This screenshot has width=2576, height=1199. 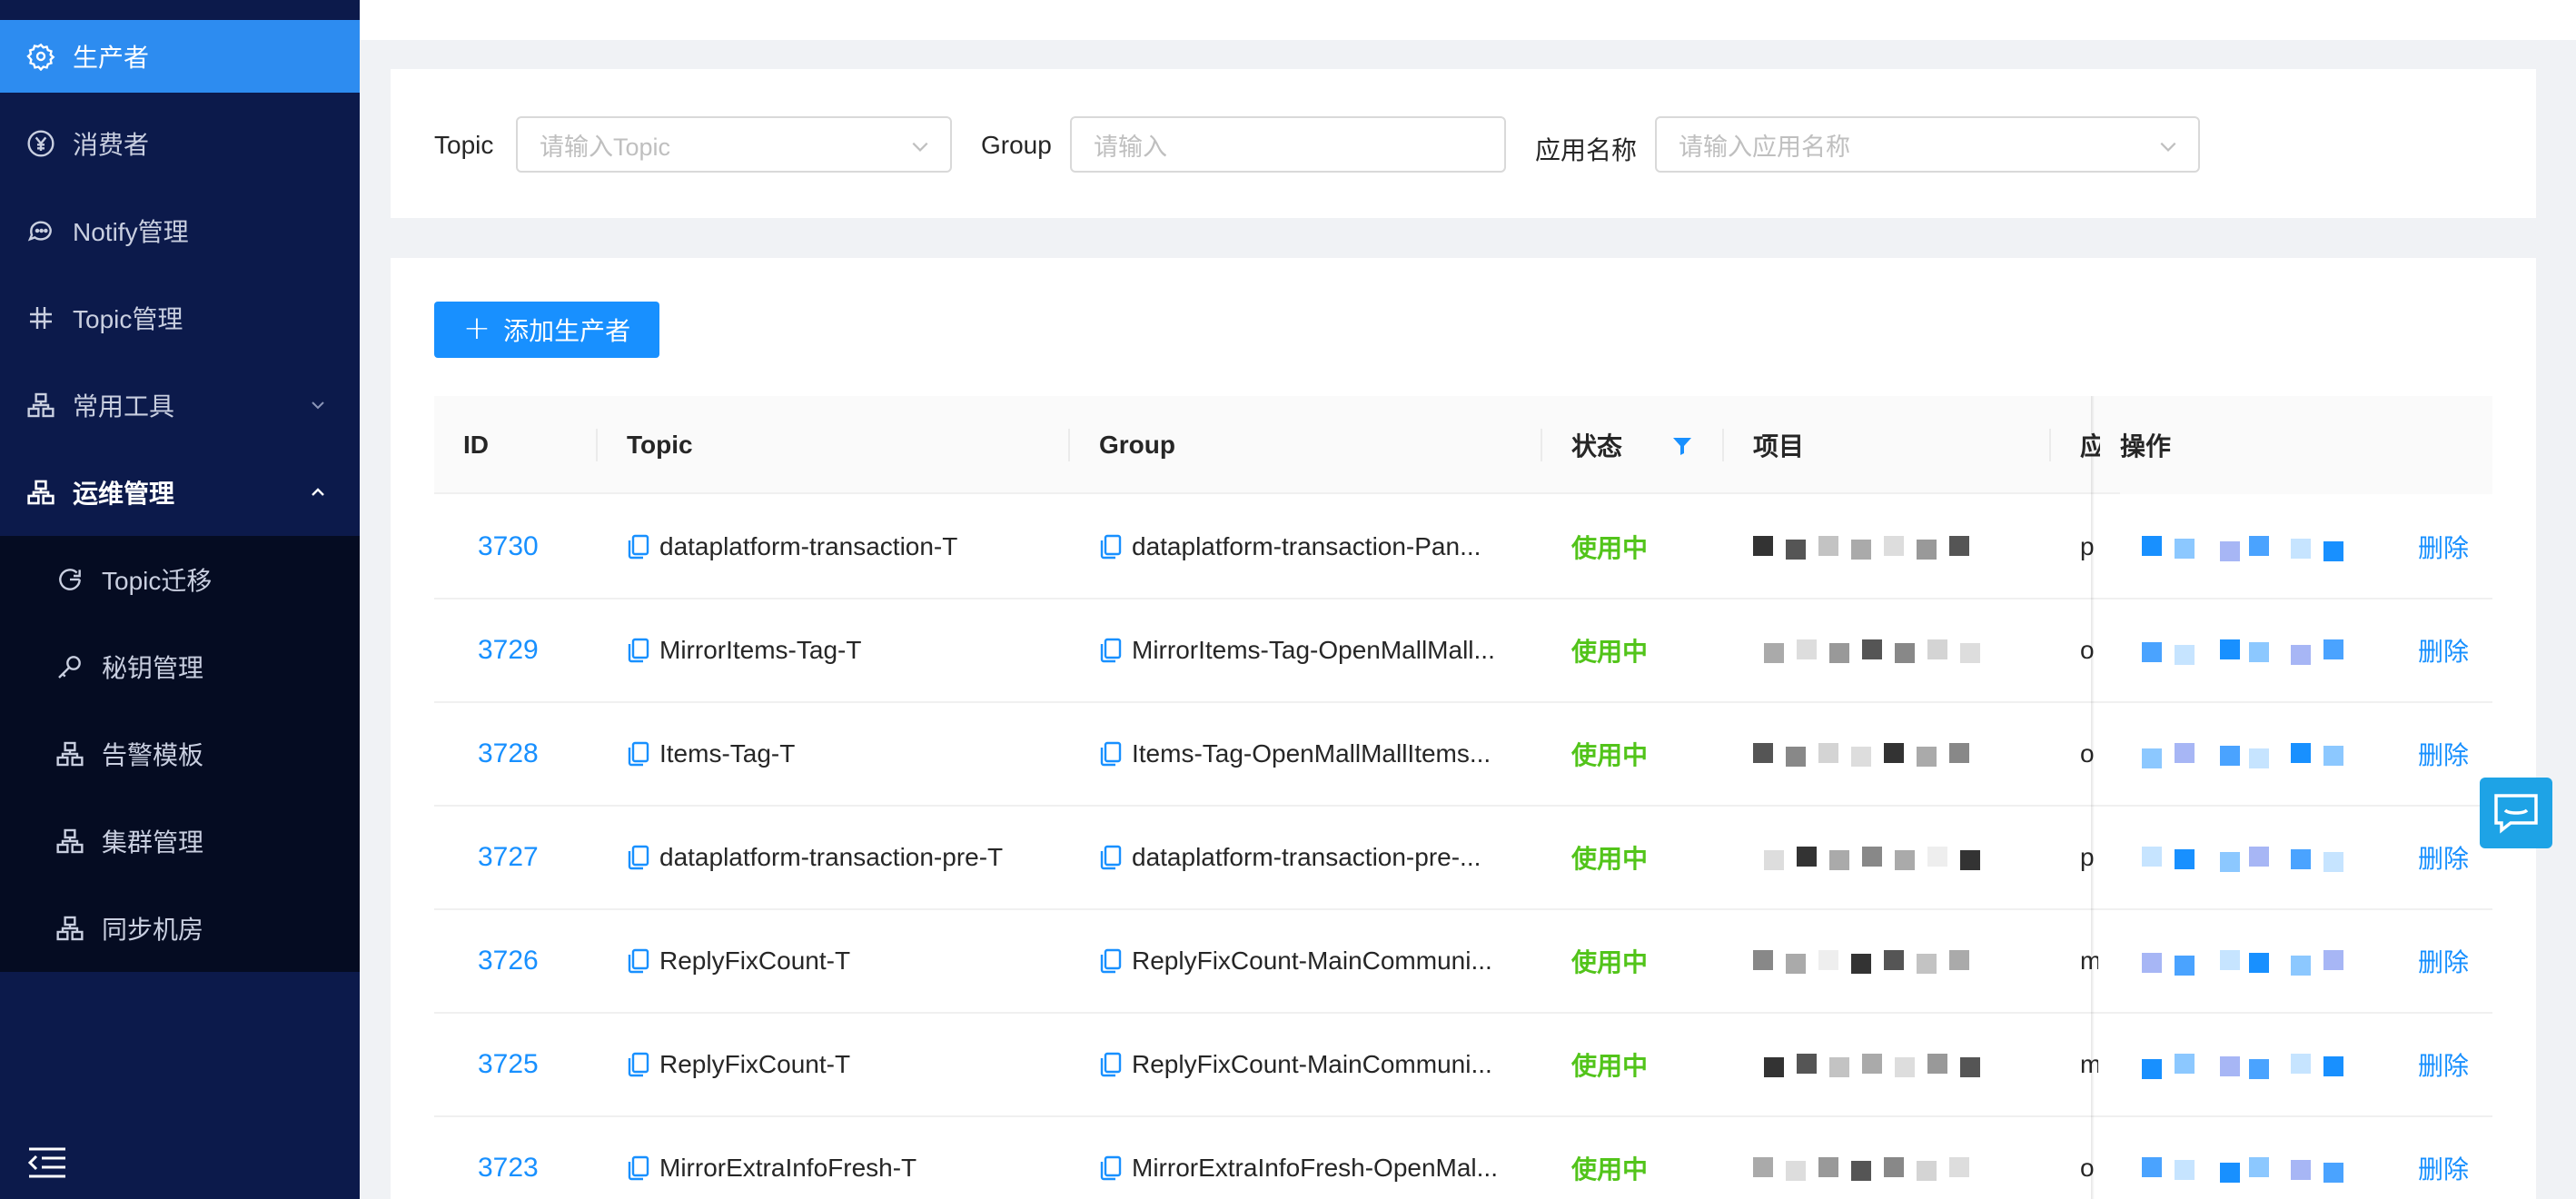 What do you see at coordinates (2087, 546) in the screenshot?
I see `row-app: p` at bounding box center [2087, 546].